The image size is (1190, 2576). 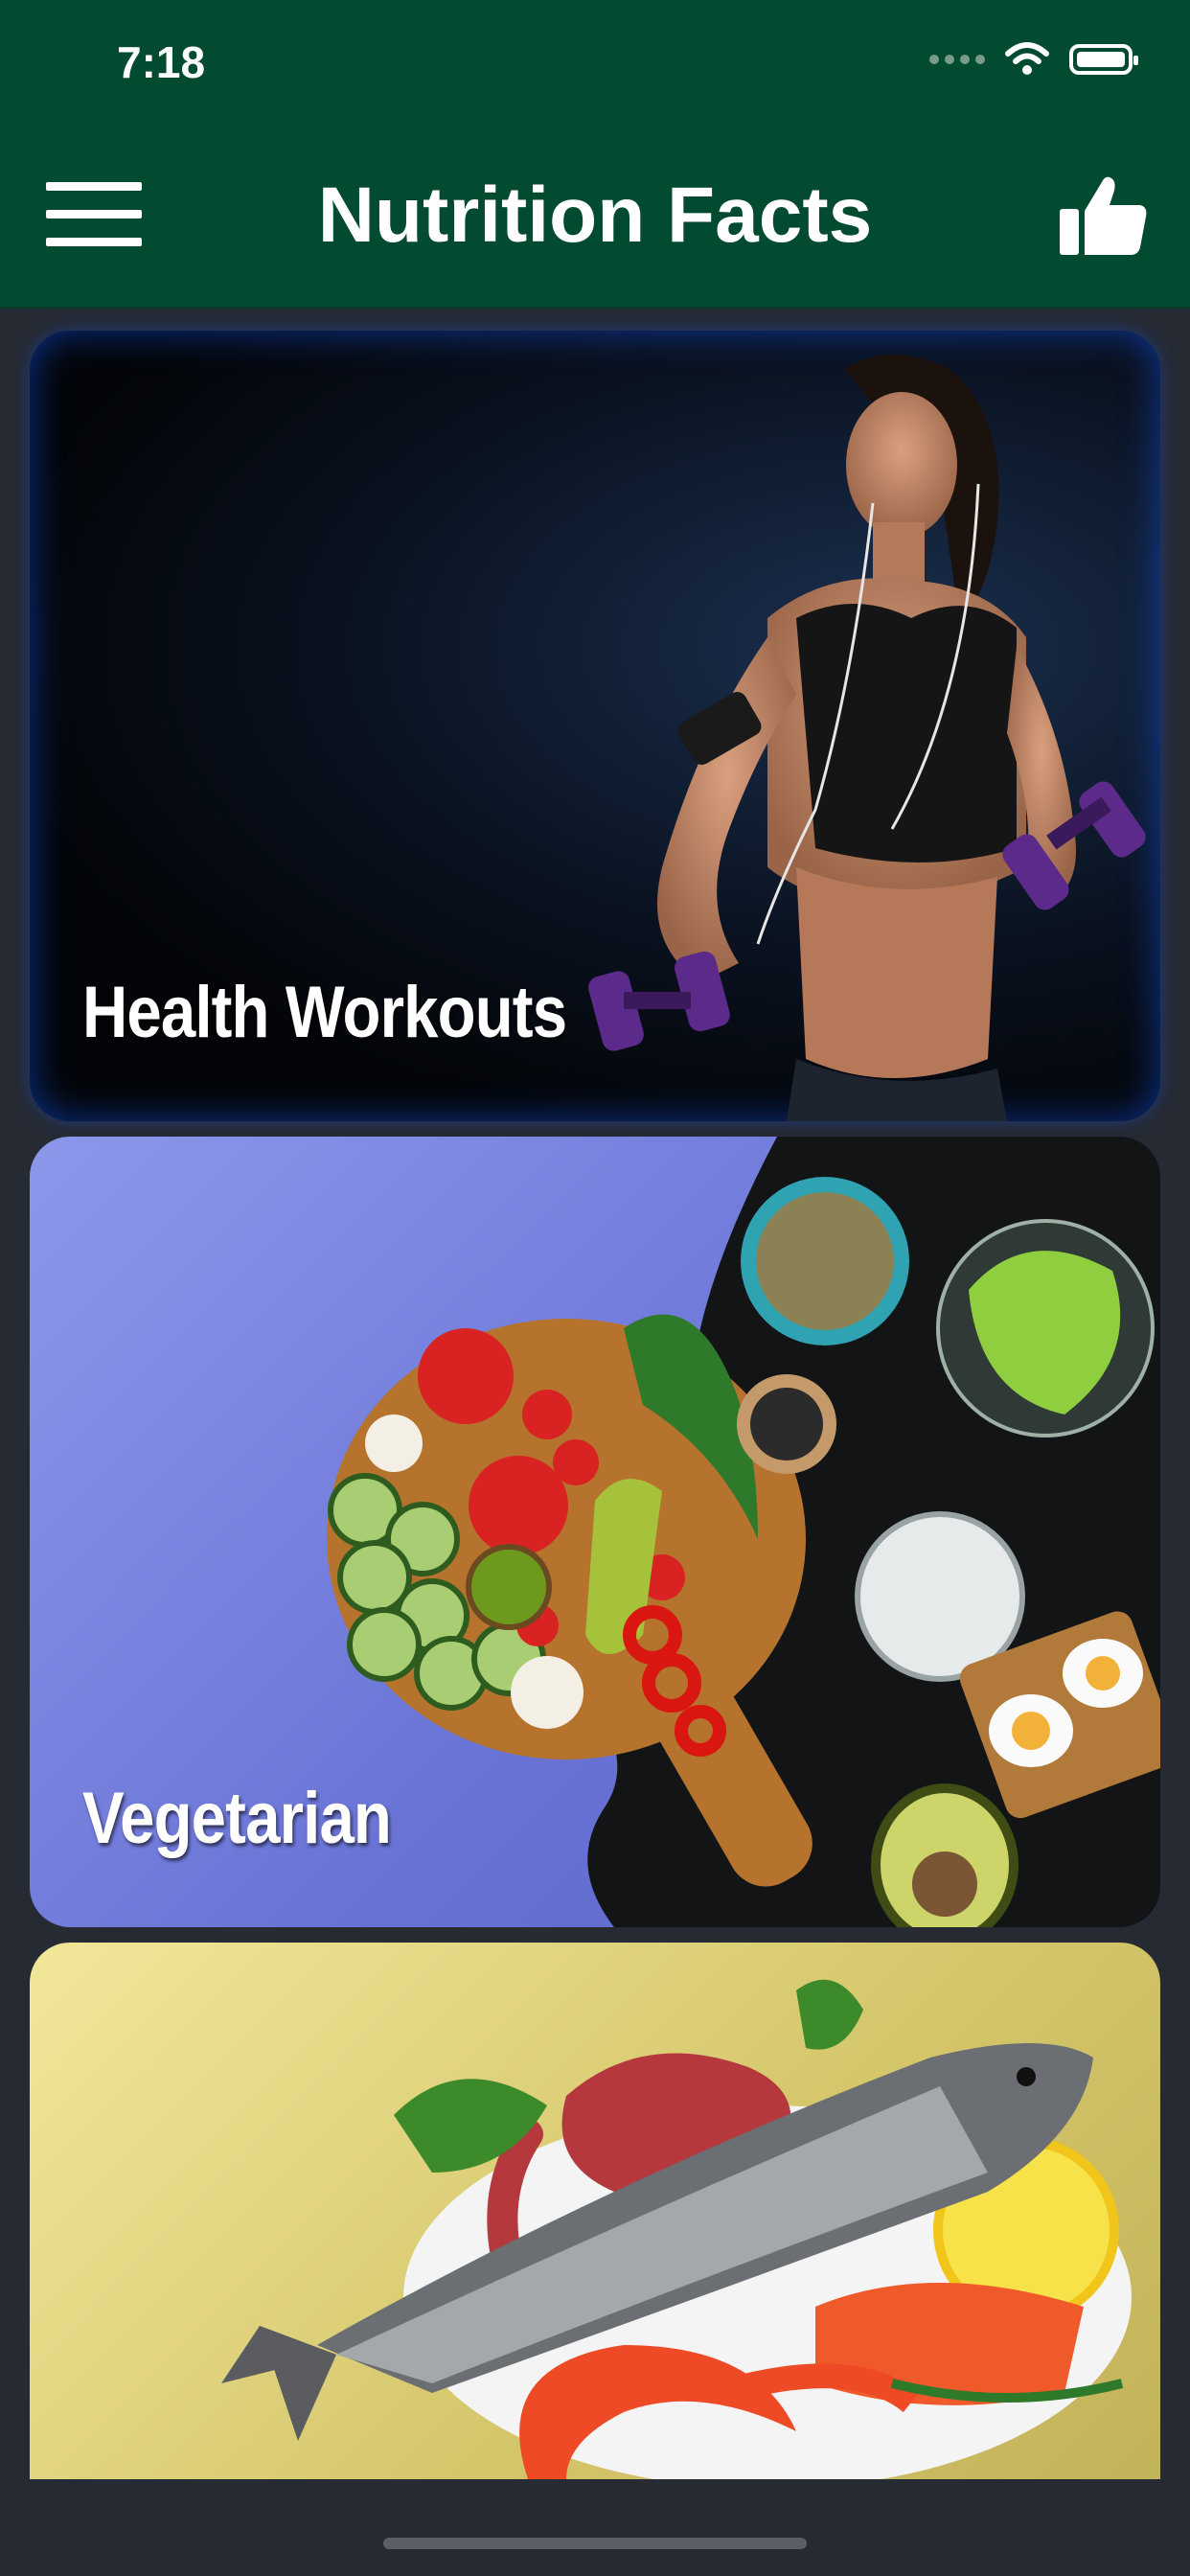 I want to click on cellular-signal-icon, so click(x=957, y=59).